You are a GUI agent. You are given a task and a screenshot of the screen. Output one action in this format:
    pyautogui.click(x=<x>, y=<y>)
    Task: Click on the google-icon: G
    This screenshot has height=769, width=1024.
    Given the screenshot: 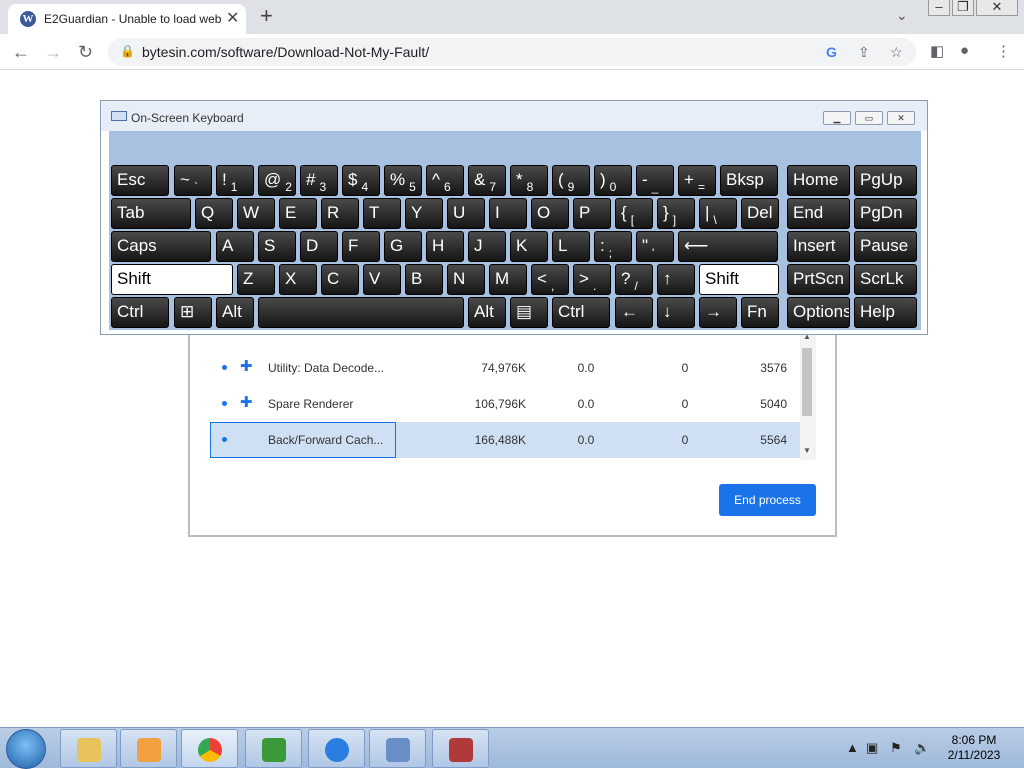 What is the action you would take?
    pyautogui.click(x=831, y=52)
    